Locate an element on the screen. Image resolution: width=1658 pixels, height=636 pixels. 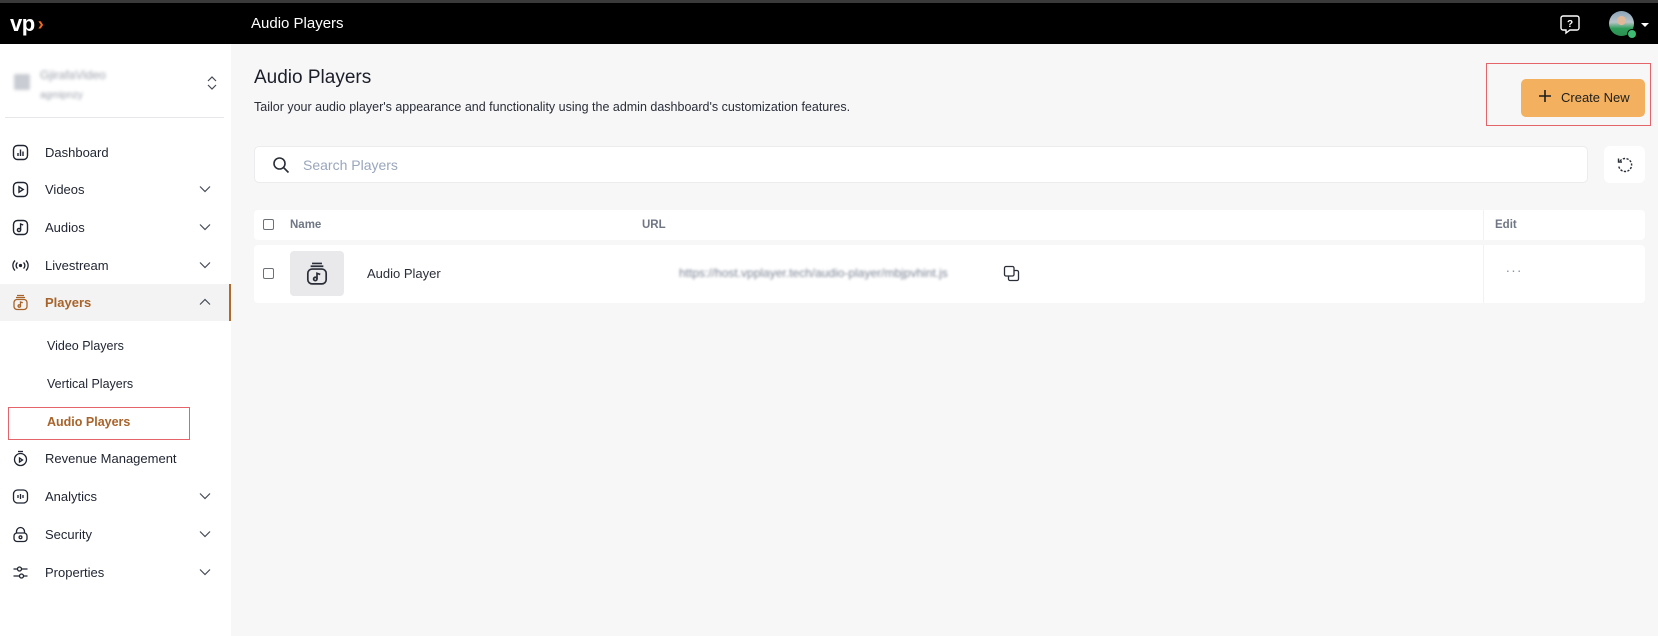
sidebar-item-livestream: Livestream is located at coordinates (115, 265).